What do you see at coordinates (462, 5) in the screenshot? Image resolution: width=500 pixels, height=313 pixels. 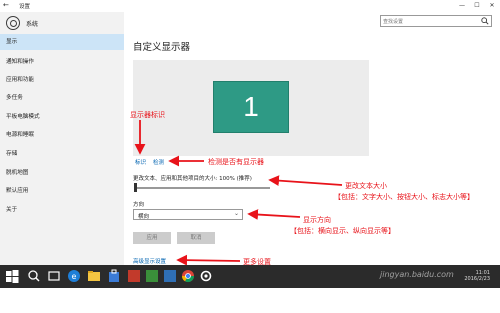 I see `minimize-button: —` at bounding box center [462, 5].